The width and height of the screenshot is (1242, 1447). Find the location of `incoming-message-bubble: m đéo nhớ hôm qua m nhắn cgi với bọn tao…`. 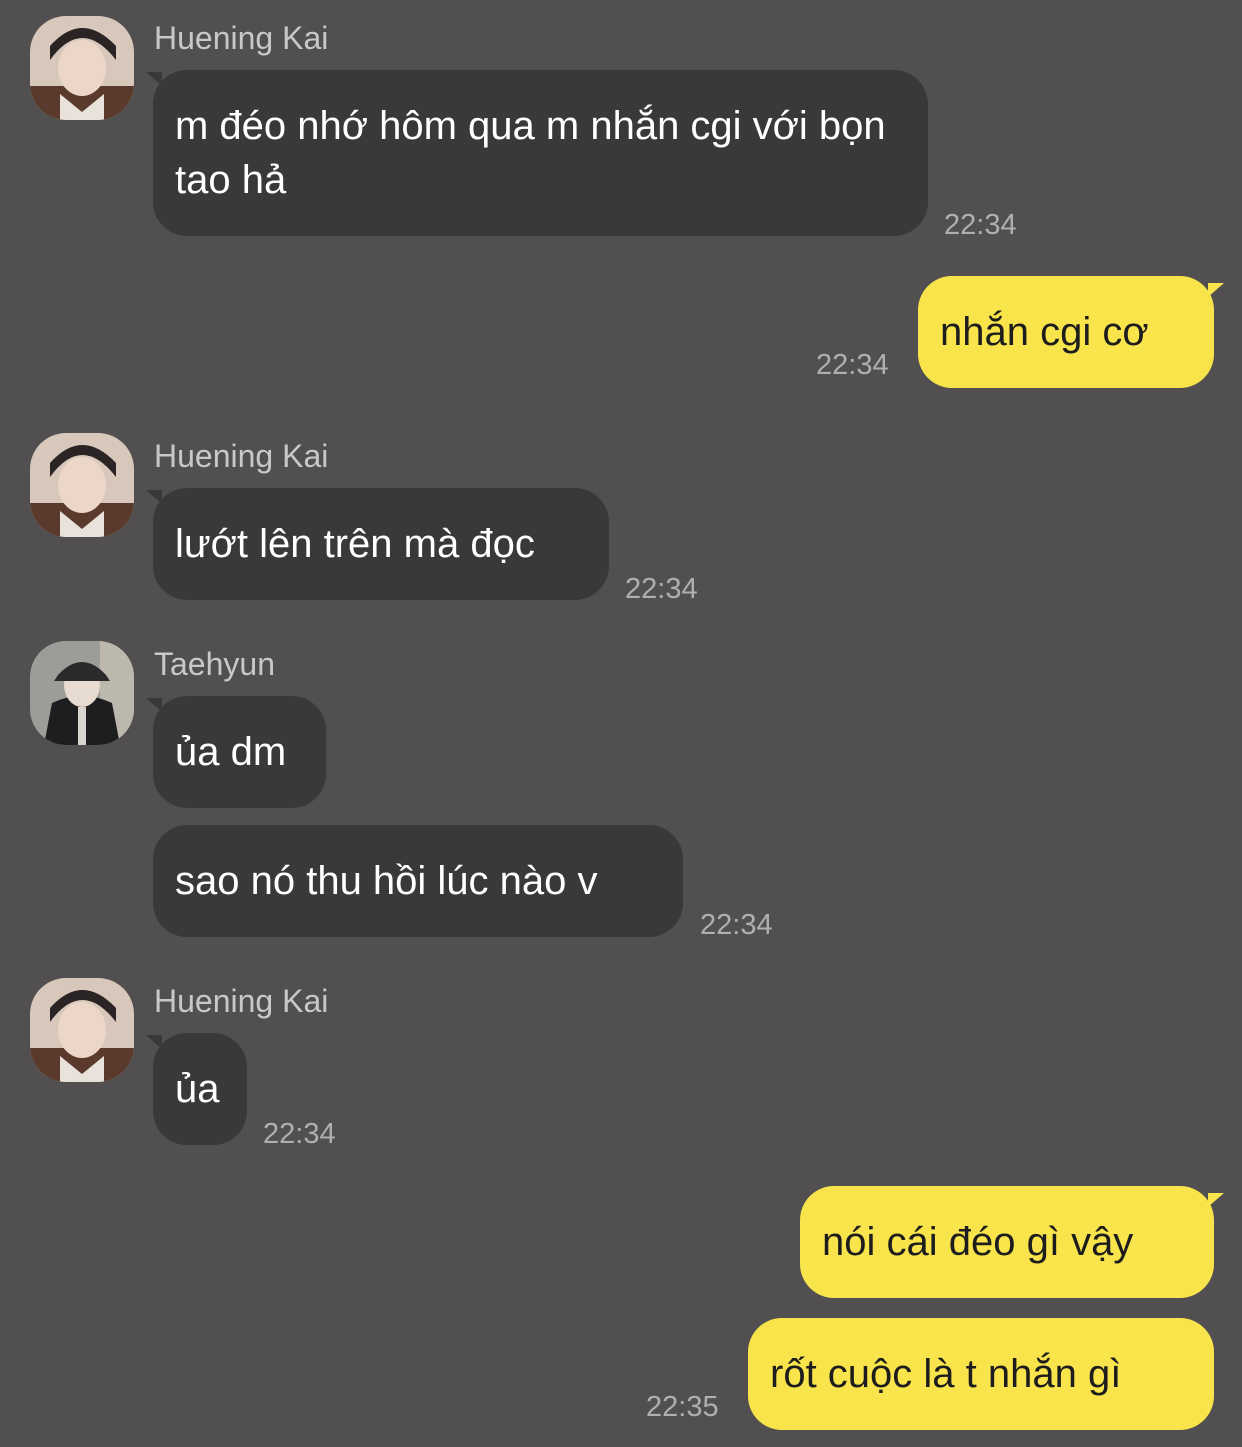

incoming-message-bubble: m đéo nhớ hôm qua m nhắn cgi với bọn tao… is located at coordinates (540, 153).